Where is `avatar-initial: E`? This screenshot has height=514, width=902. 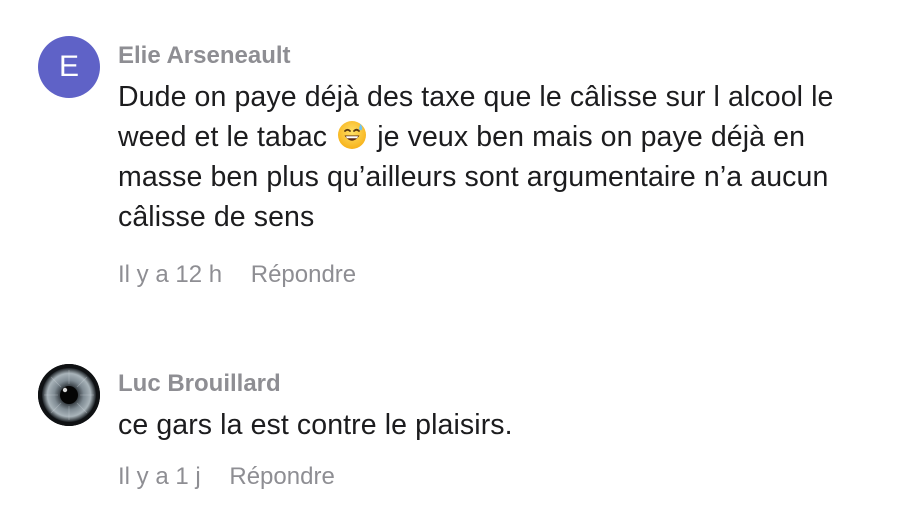
avatar-initial: E is located at coordinates (68, 66).